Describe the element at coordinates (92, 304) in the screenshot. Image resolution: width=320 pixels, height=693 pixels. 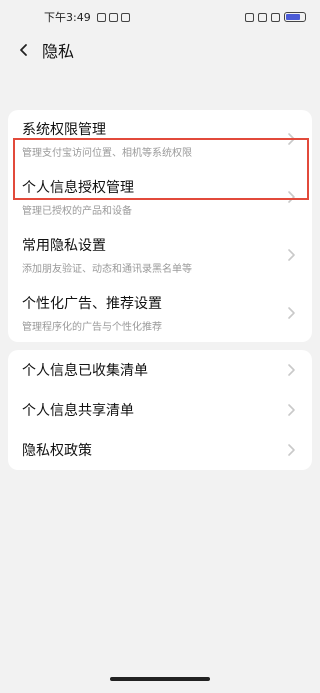
I see `item-label: 个性化广告、推荐设置` at that location.